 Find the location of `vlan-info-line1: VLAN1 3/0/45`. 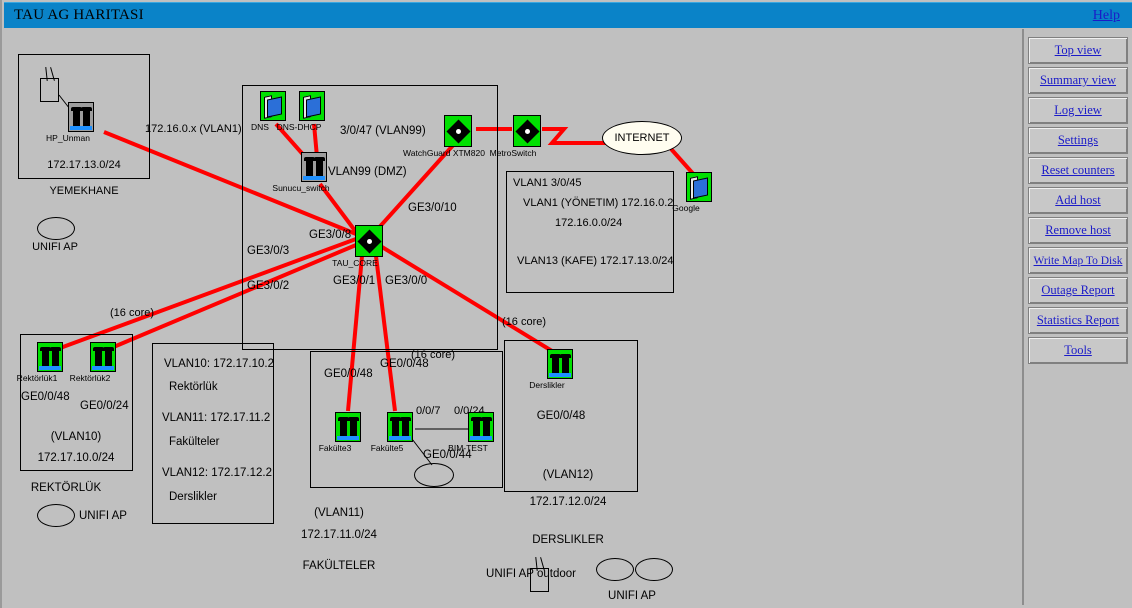

vlan-info-line1: VLAN1 3/0/45 is located at coordinates (547, 183).